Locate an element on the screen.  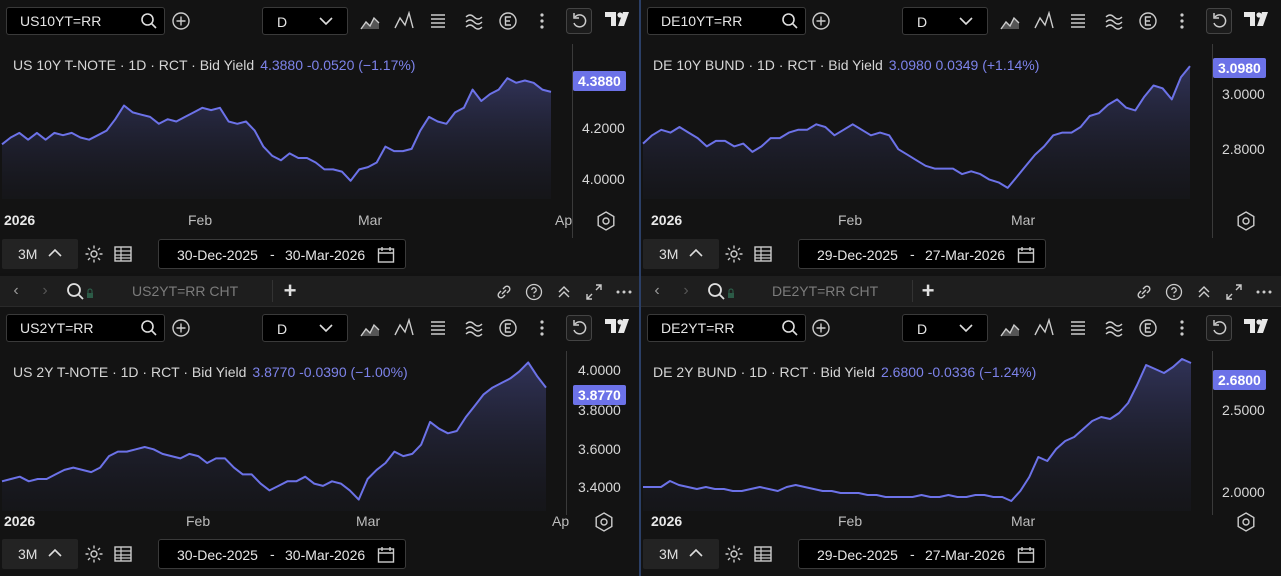
pane-divider is located at coordinates (640, 288).